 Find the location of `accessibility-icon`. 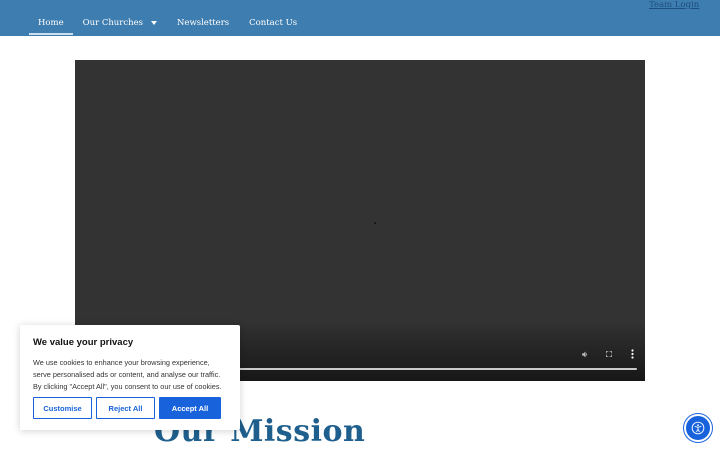

accessibility-icon is located at coordinates (698, 428).